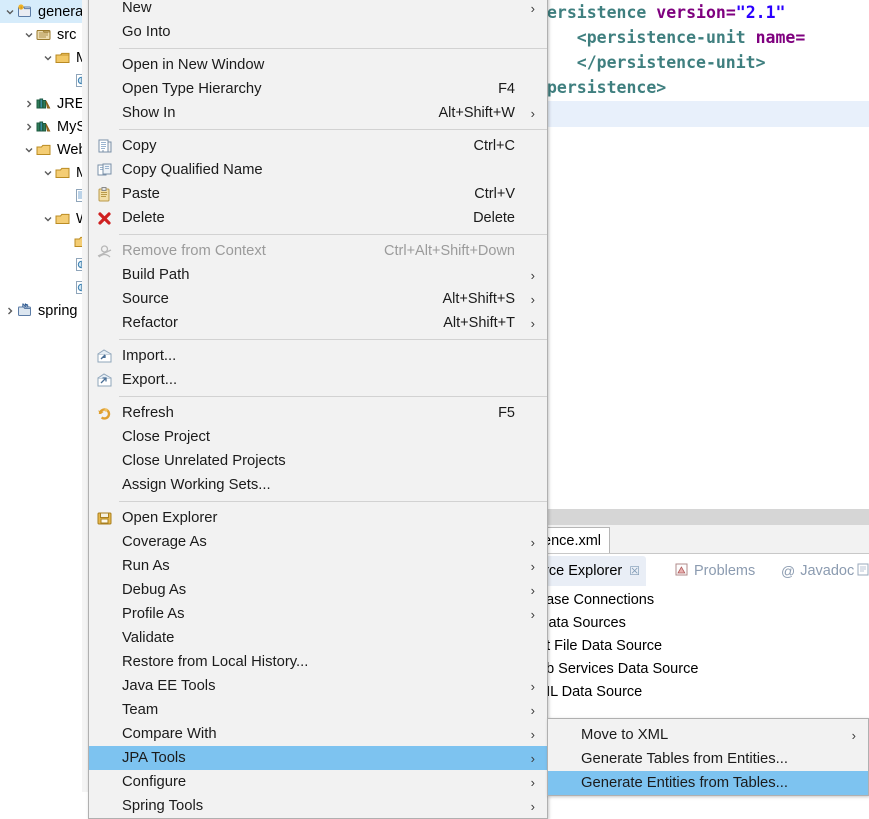 This screenshot has height=819, width=869. What do you see at coordinates (318, 413) in the screenshot?
I see `menu-item: Refresh F5` at bounding box center [318, 413].